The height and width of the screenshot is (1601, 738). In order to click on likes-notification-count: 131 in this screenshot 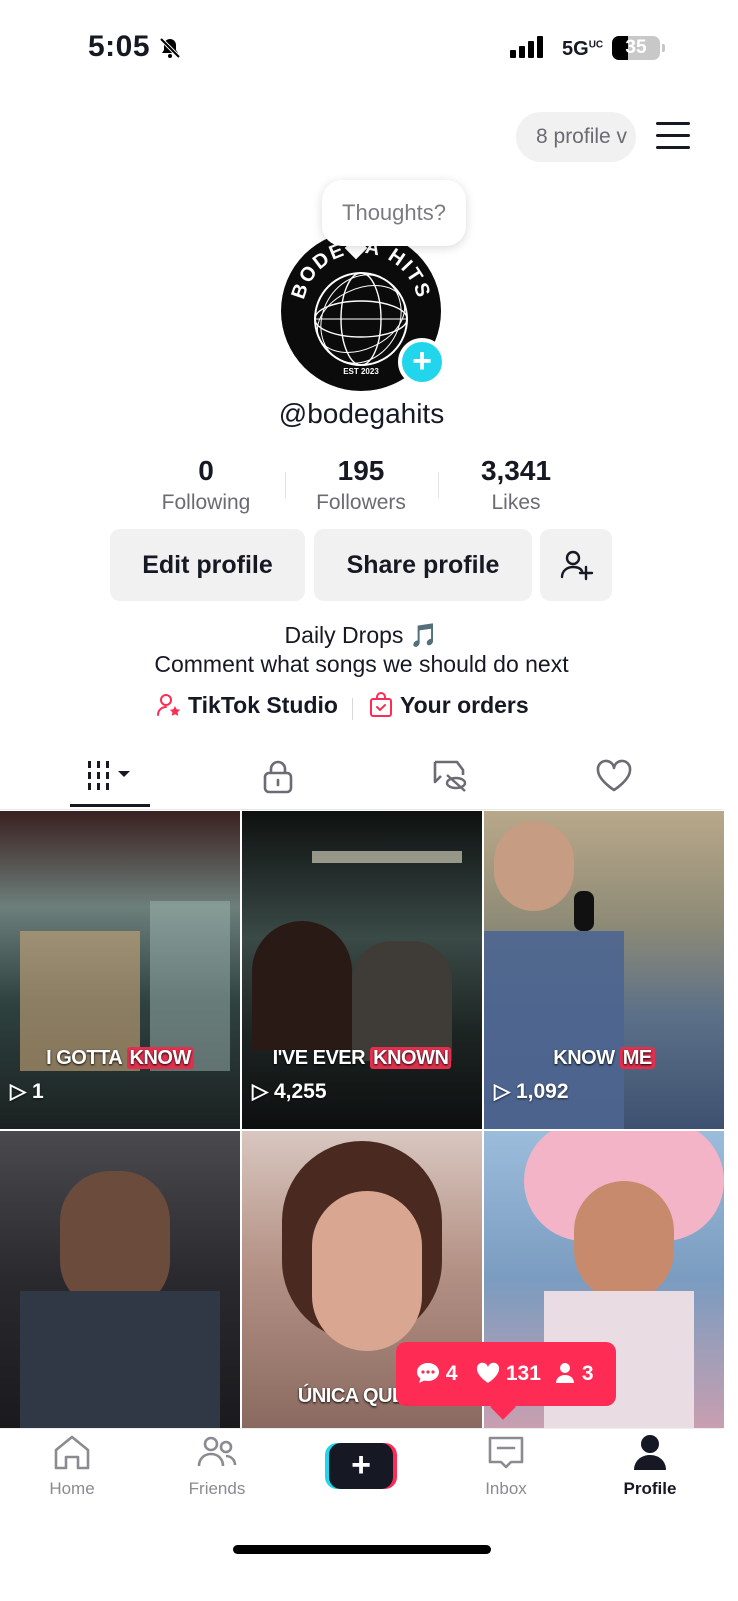, I will do `click(523, 1373)`.